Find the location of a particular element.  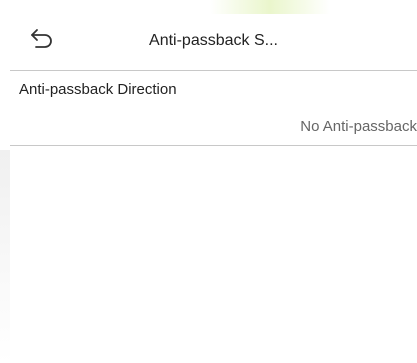

back-button is located at coordinates (43, 38).